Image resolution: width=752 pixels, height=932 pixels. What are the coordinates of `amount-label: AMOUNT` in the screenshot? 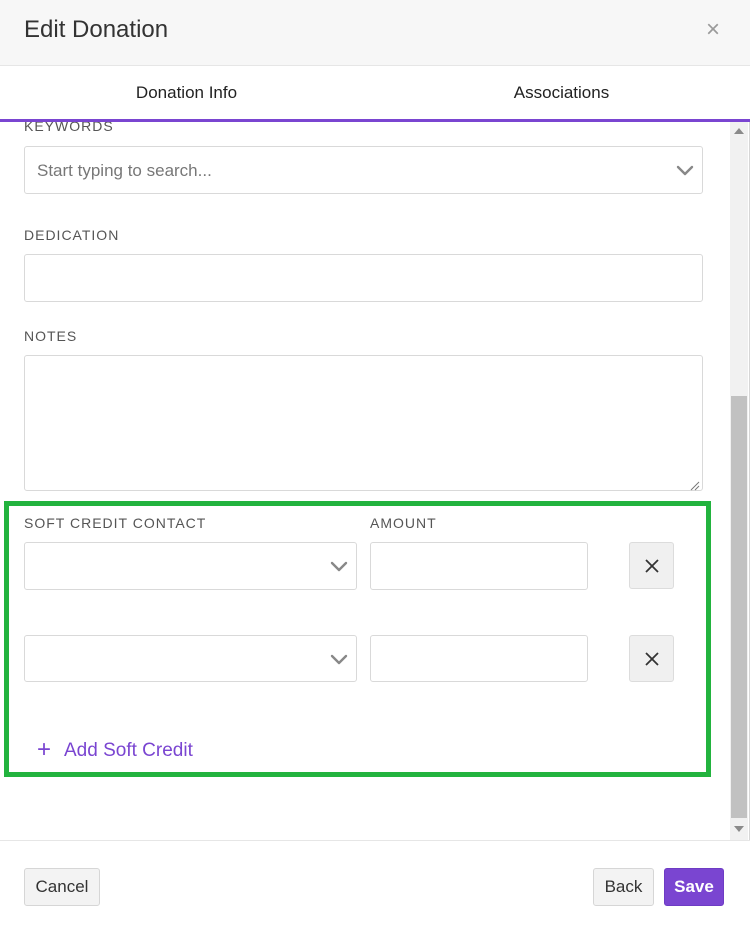 It's located at (403, 523).